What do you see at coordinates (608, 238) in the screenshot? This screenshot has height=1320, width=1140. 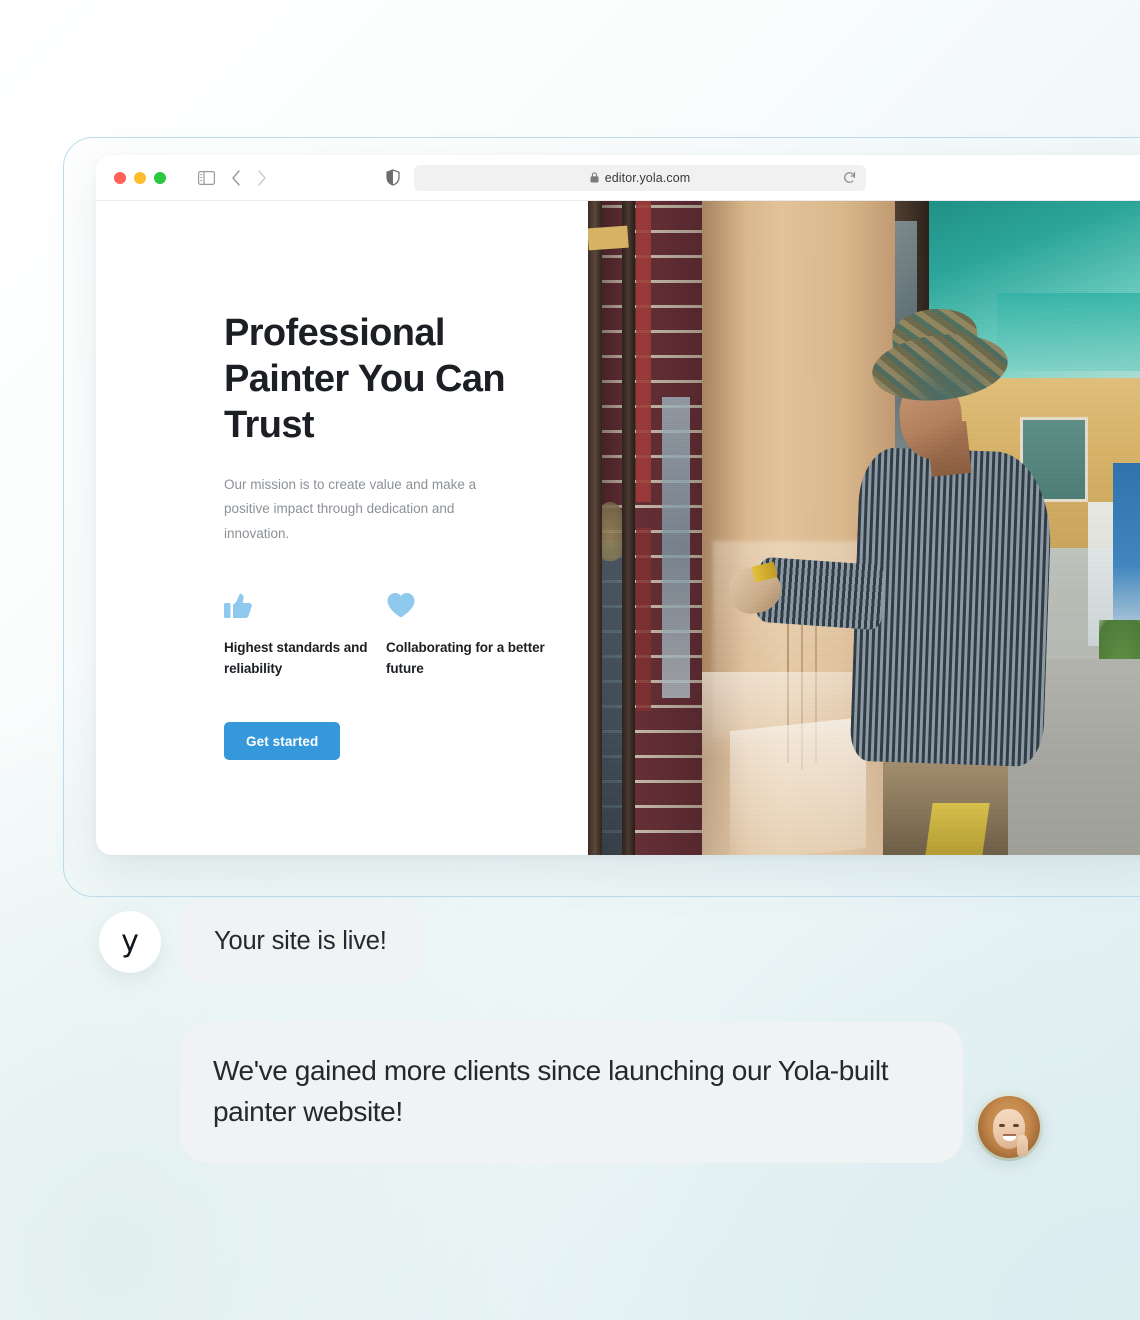 I see `photo-yellow-trim` at bounding box center [608, 238].